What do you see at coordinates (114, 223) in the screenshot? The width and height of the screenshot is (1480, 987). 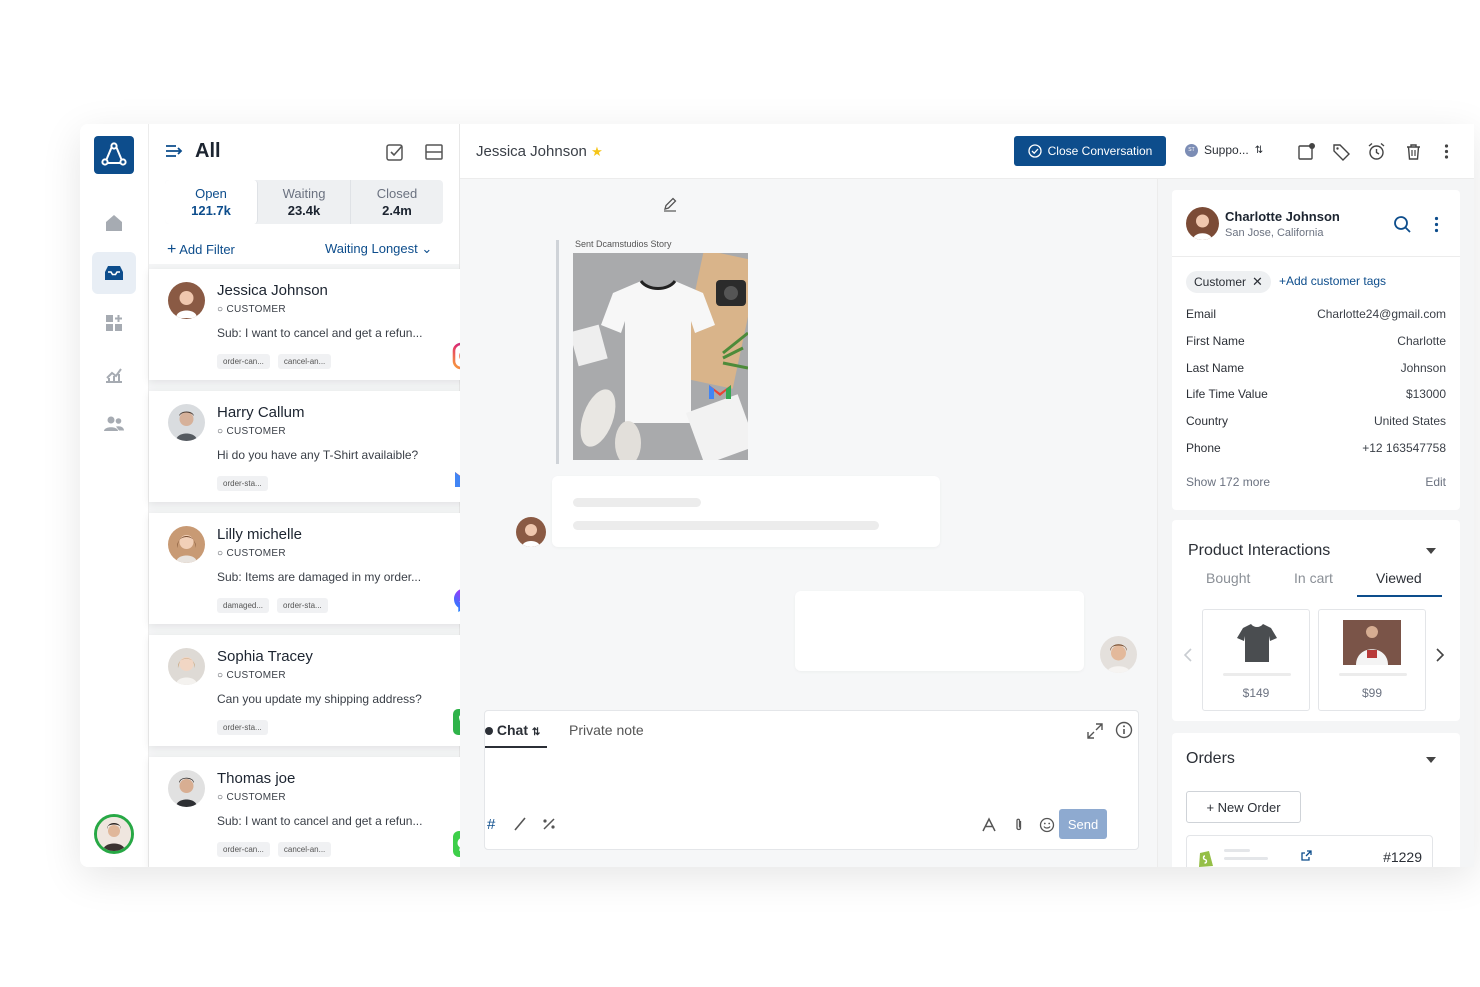 I see `nav-home` at bounding box center [114, 223].